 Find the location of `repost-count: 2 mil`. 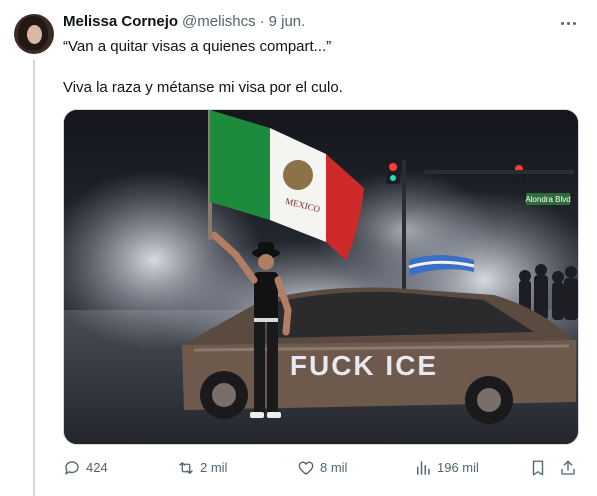

repost-count: 2 mil is located at coordinates (214, 467).